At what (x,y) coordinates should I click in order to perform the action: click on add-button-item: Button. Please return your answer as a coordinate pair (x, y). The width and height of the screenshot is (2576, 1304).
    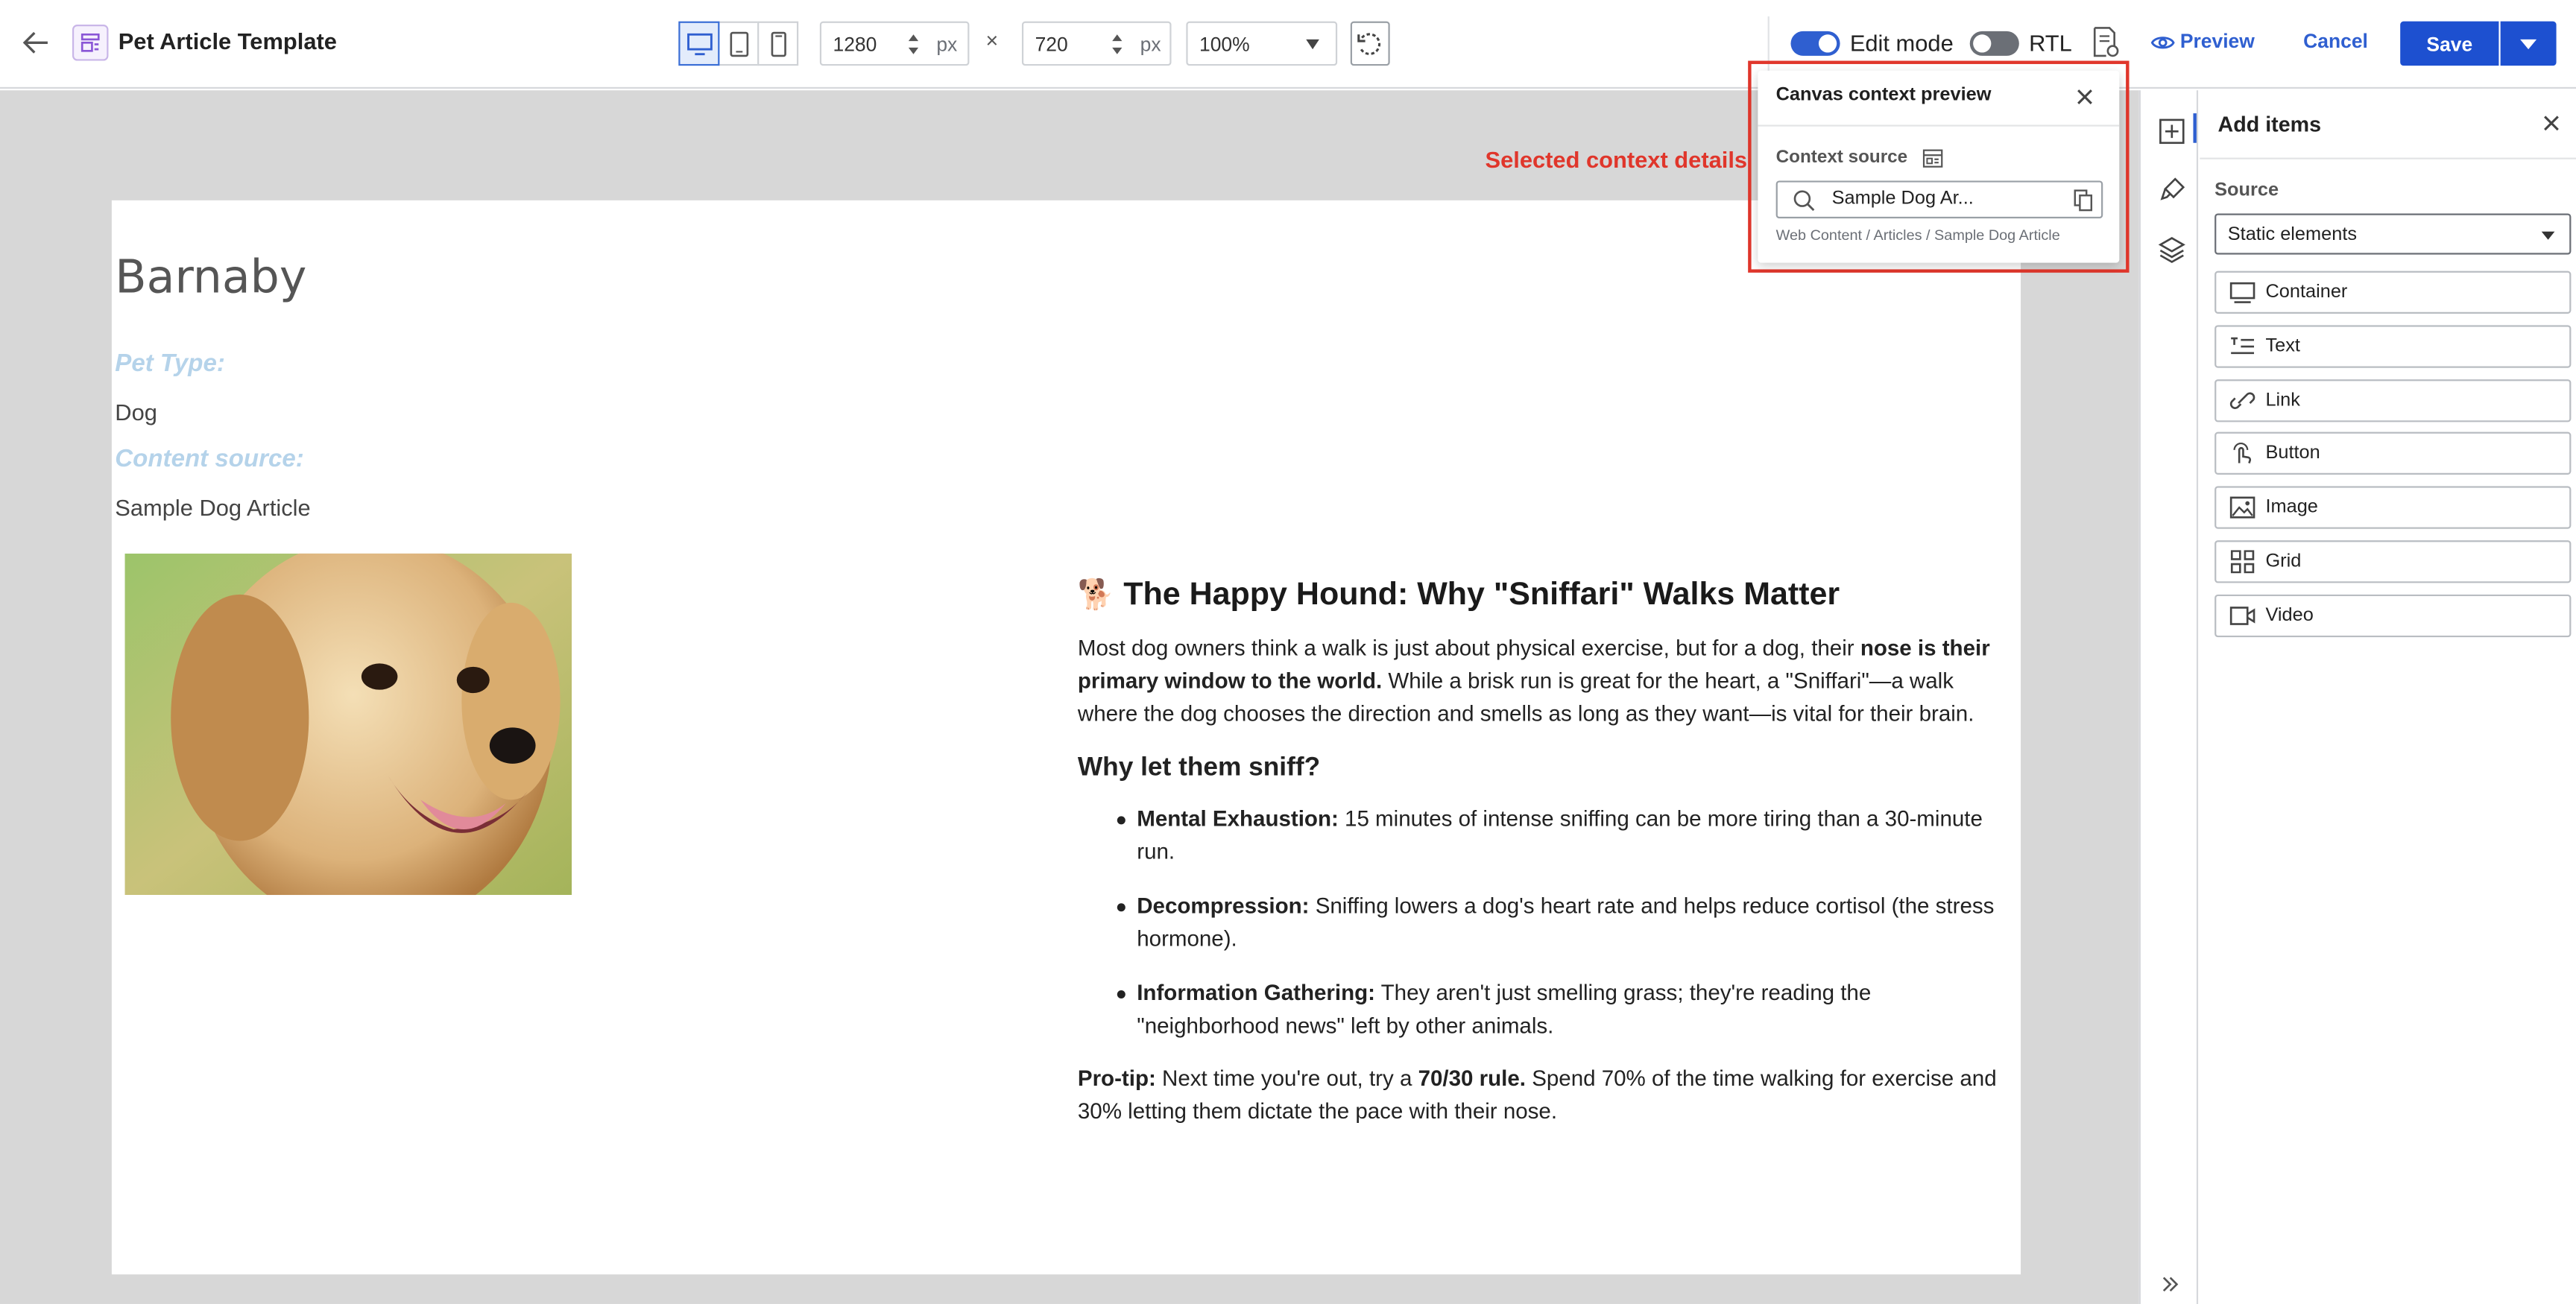
    Looking at the image, I should click on (2393, 453).